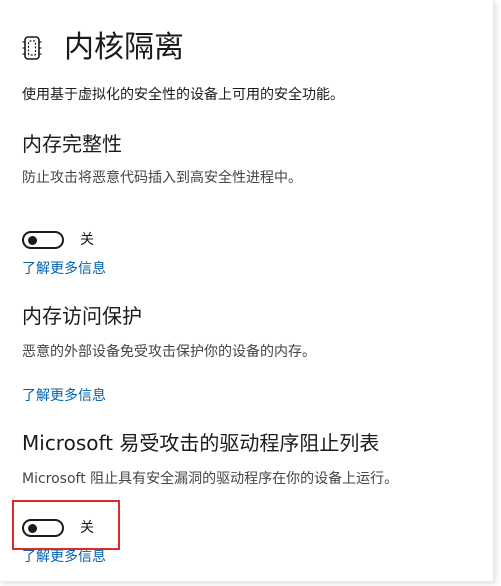  Describe the element at coordinates (169, 352) in the screenshot. I see `memory-access-protection-description: 恶意的外部设备免受攻击保护你的设备的内存。` at that location.